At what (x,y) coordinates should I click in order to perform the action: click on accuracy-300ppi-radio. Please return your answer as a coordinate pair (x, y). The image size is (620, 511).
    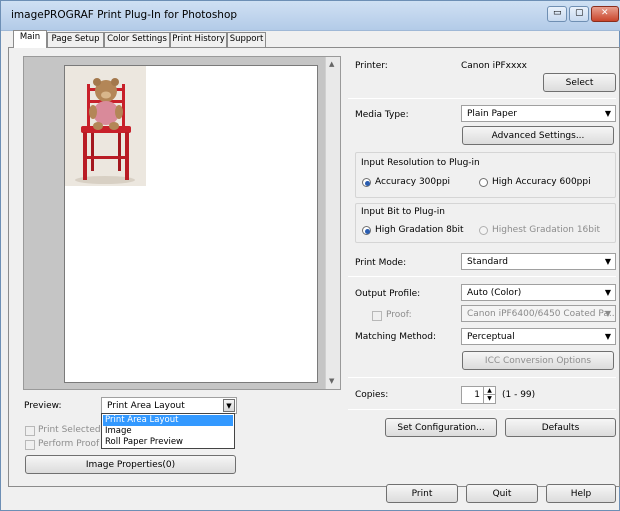
    Looking at the image, I should click on (366, 182).